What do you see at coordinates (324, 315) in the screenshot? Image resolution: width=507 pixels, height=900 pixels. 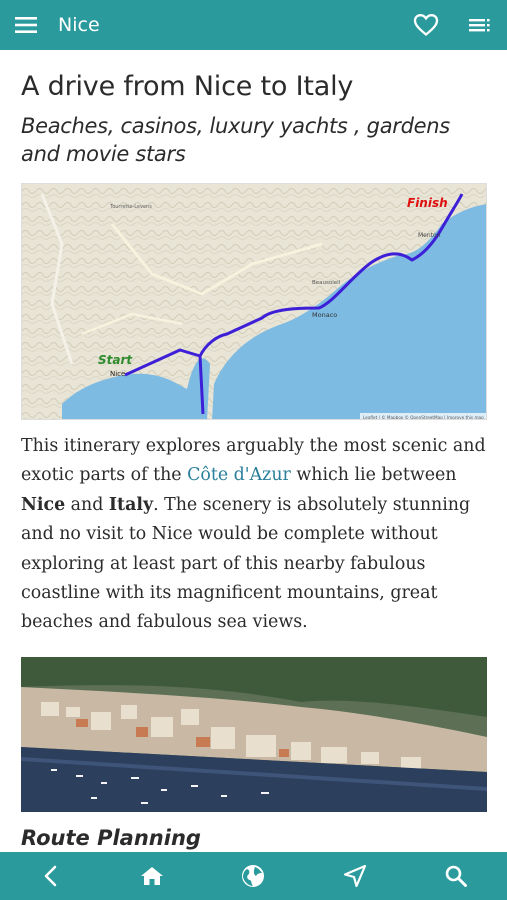 I see `map-place-monaco: Monaco` at bounding box center [324, 315].